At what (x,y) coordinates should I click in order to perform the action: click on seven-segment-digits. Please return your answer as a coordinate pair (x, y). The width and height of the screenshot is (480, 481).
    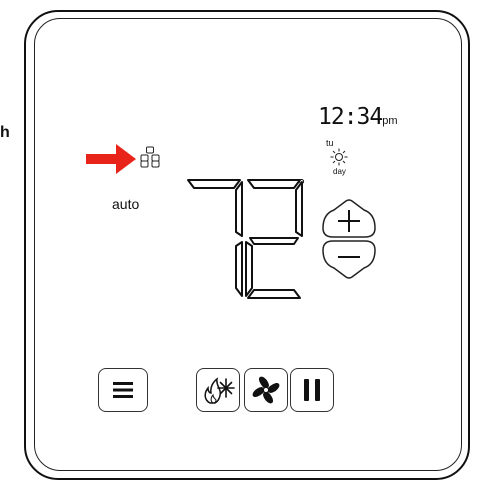
    Looking at the image, I should click on (245, 239).